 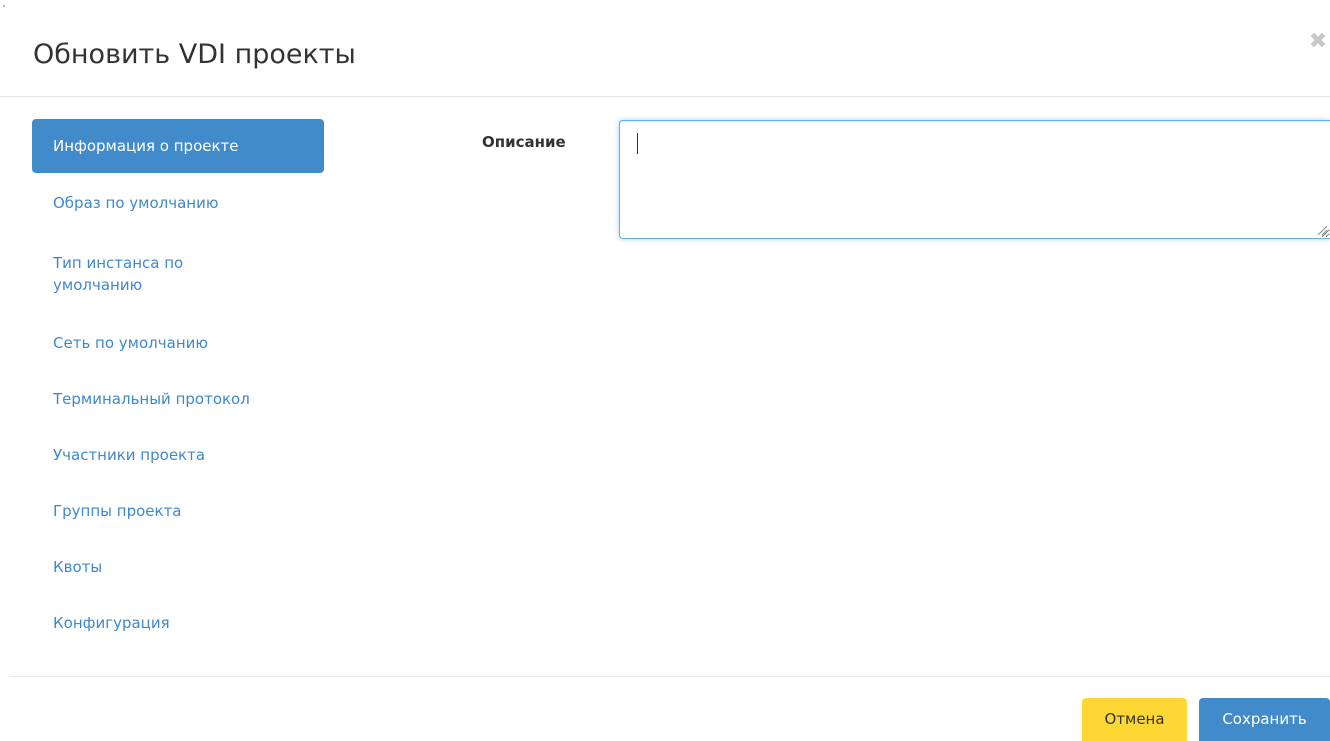 What do you see at coordinates (178, 567) in the screenshot?
I see `nav-item-quotas: Квоты` at bounding box center [178, 567].